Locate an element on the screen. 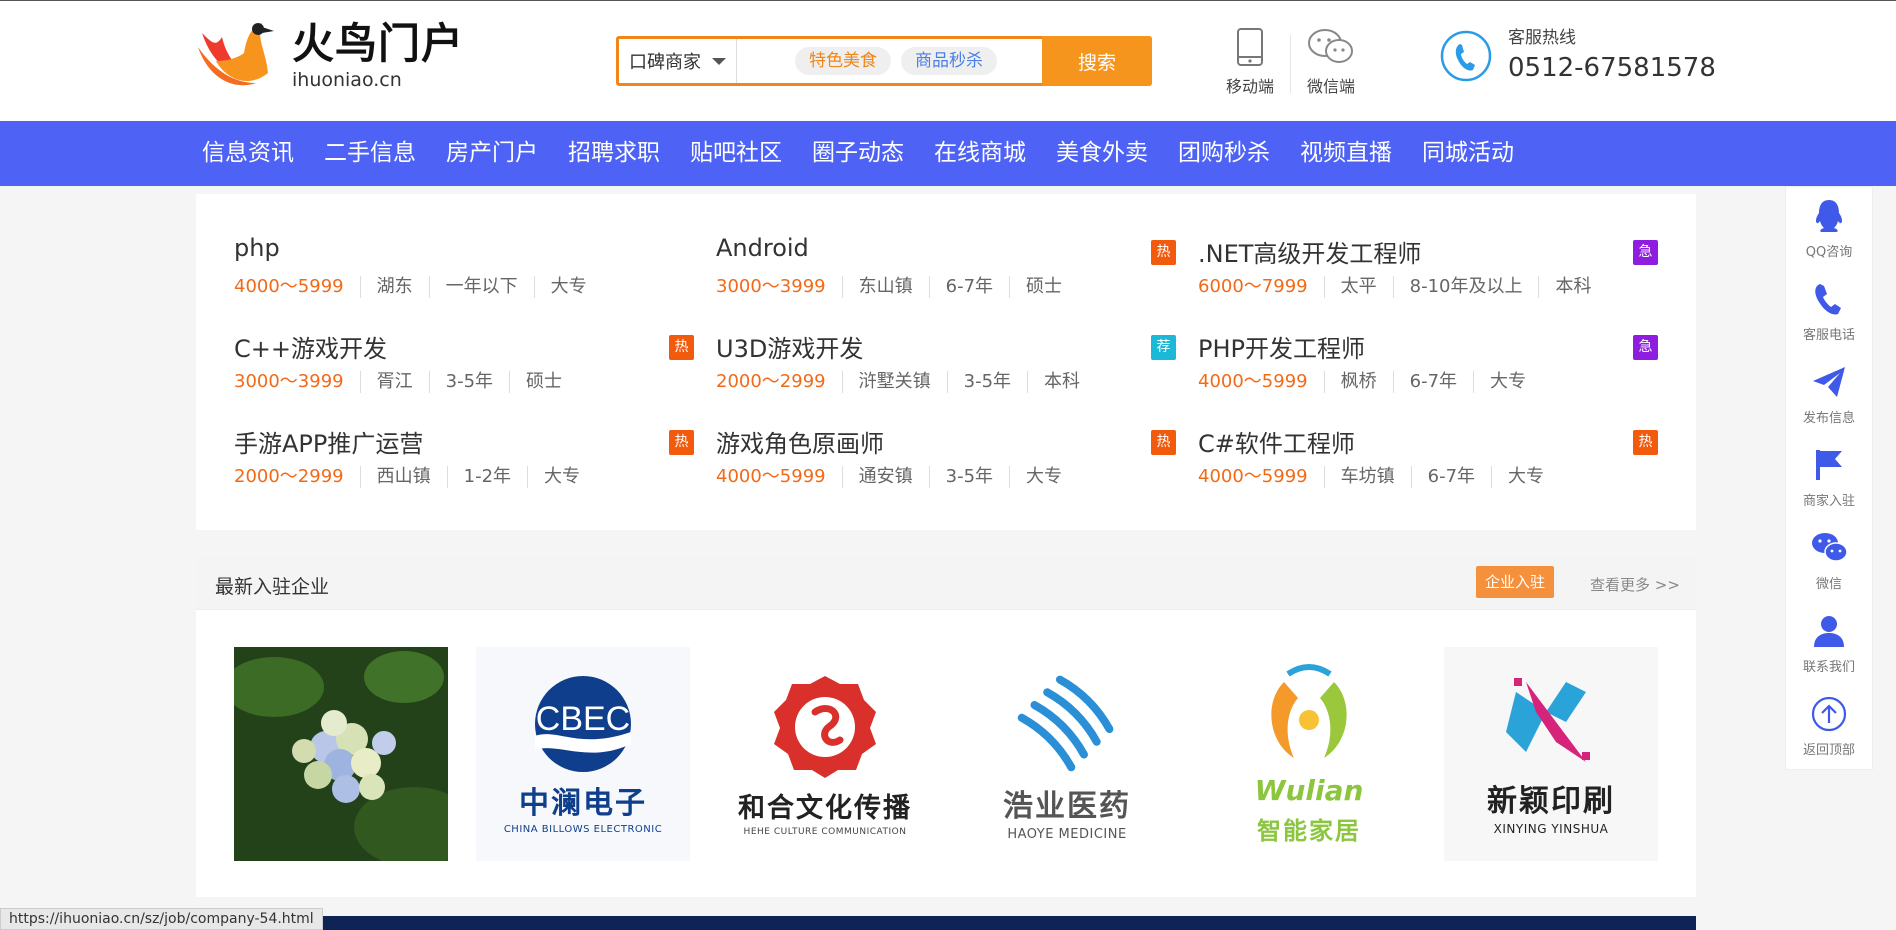 The image size is (1896, 930). company-logo-card: CBEC 中澜电子 CHINA BILLOWS ELECTRONIC is located at coordinates (583, 754).